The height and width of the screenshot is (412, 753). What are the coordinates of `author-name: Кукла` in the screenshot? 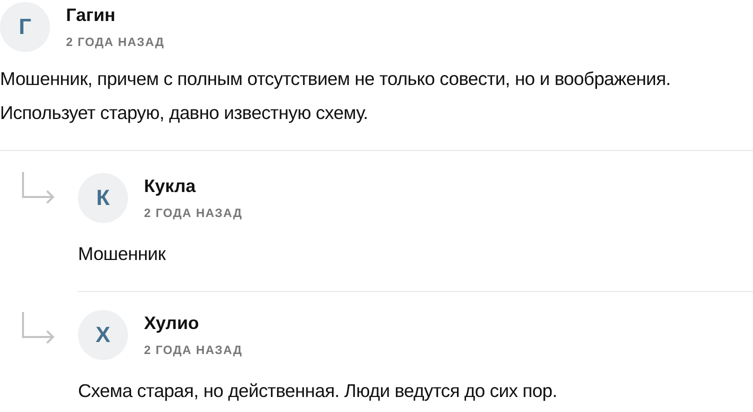 It's located at (170, 186).